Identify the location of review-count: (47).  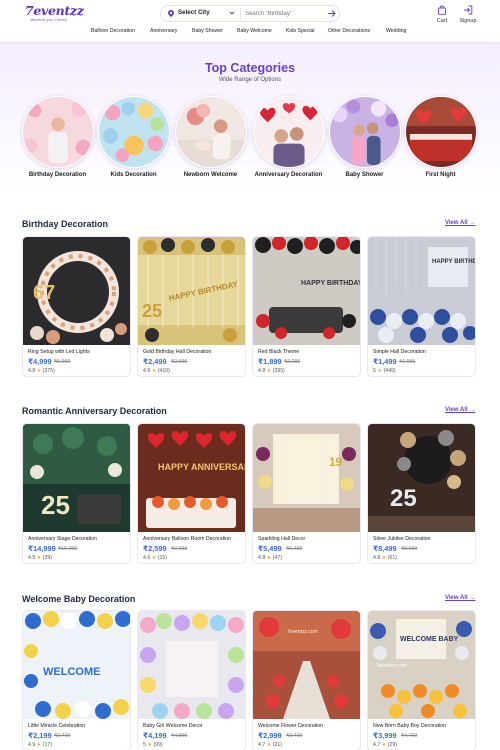
(277, 558).